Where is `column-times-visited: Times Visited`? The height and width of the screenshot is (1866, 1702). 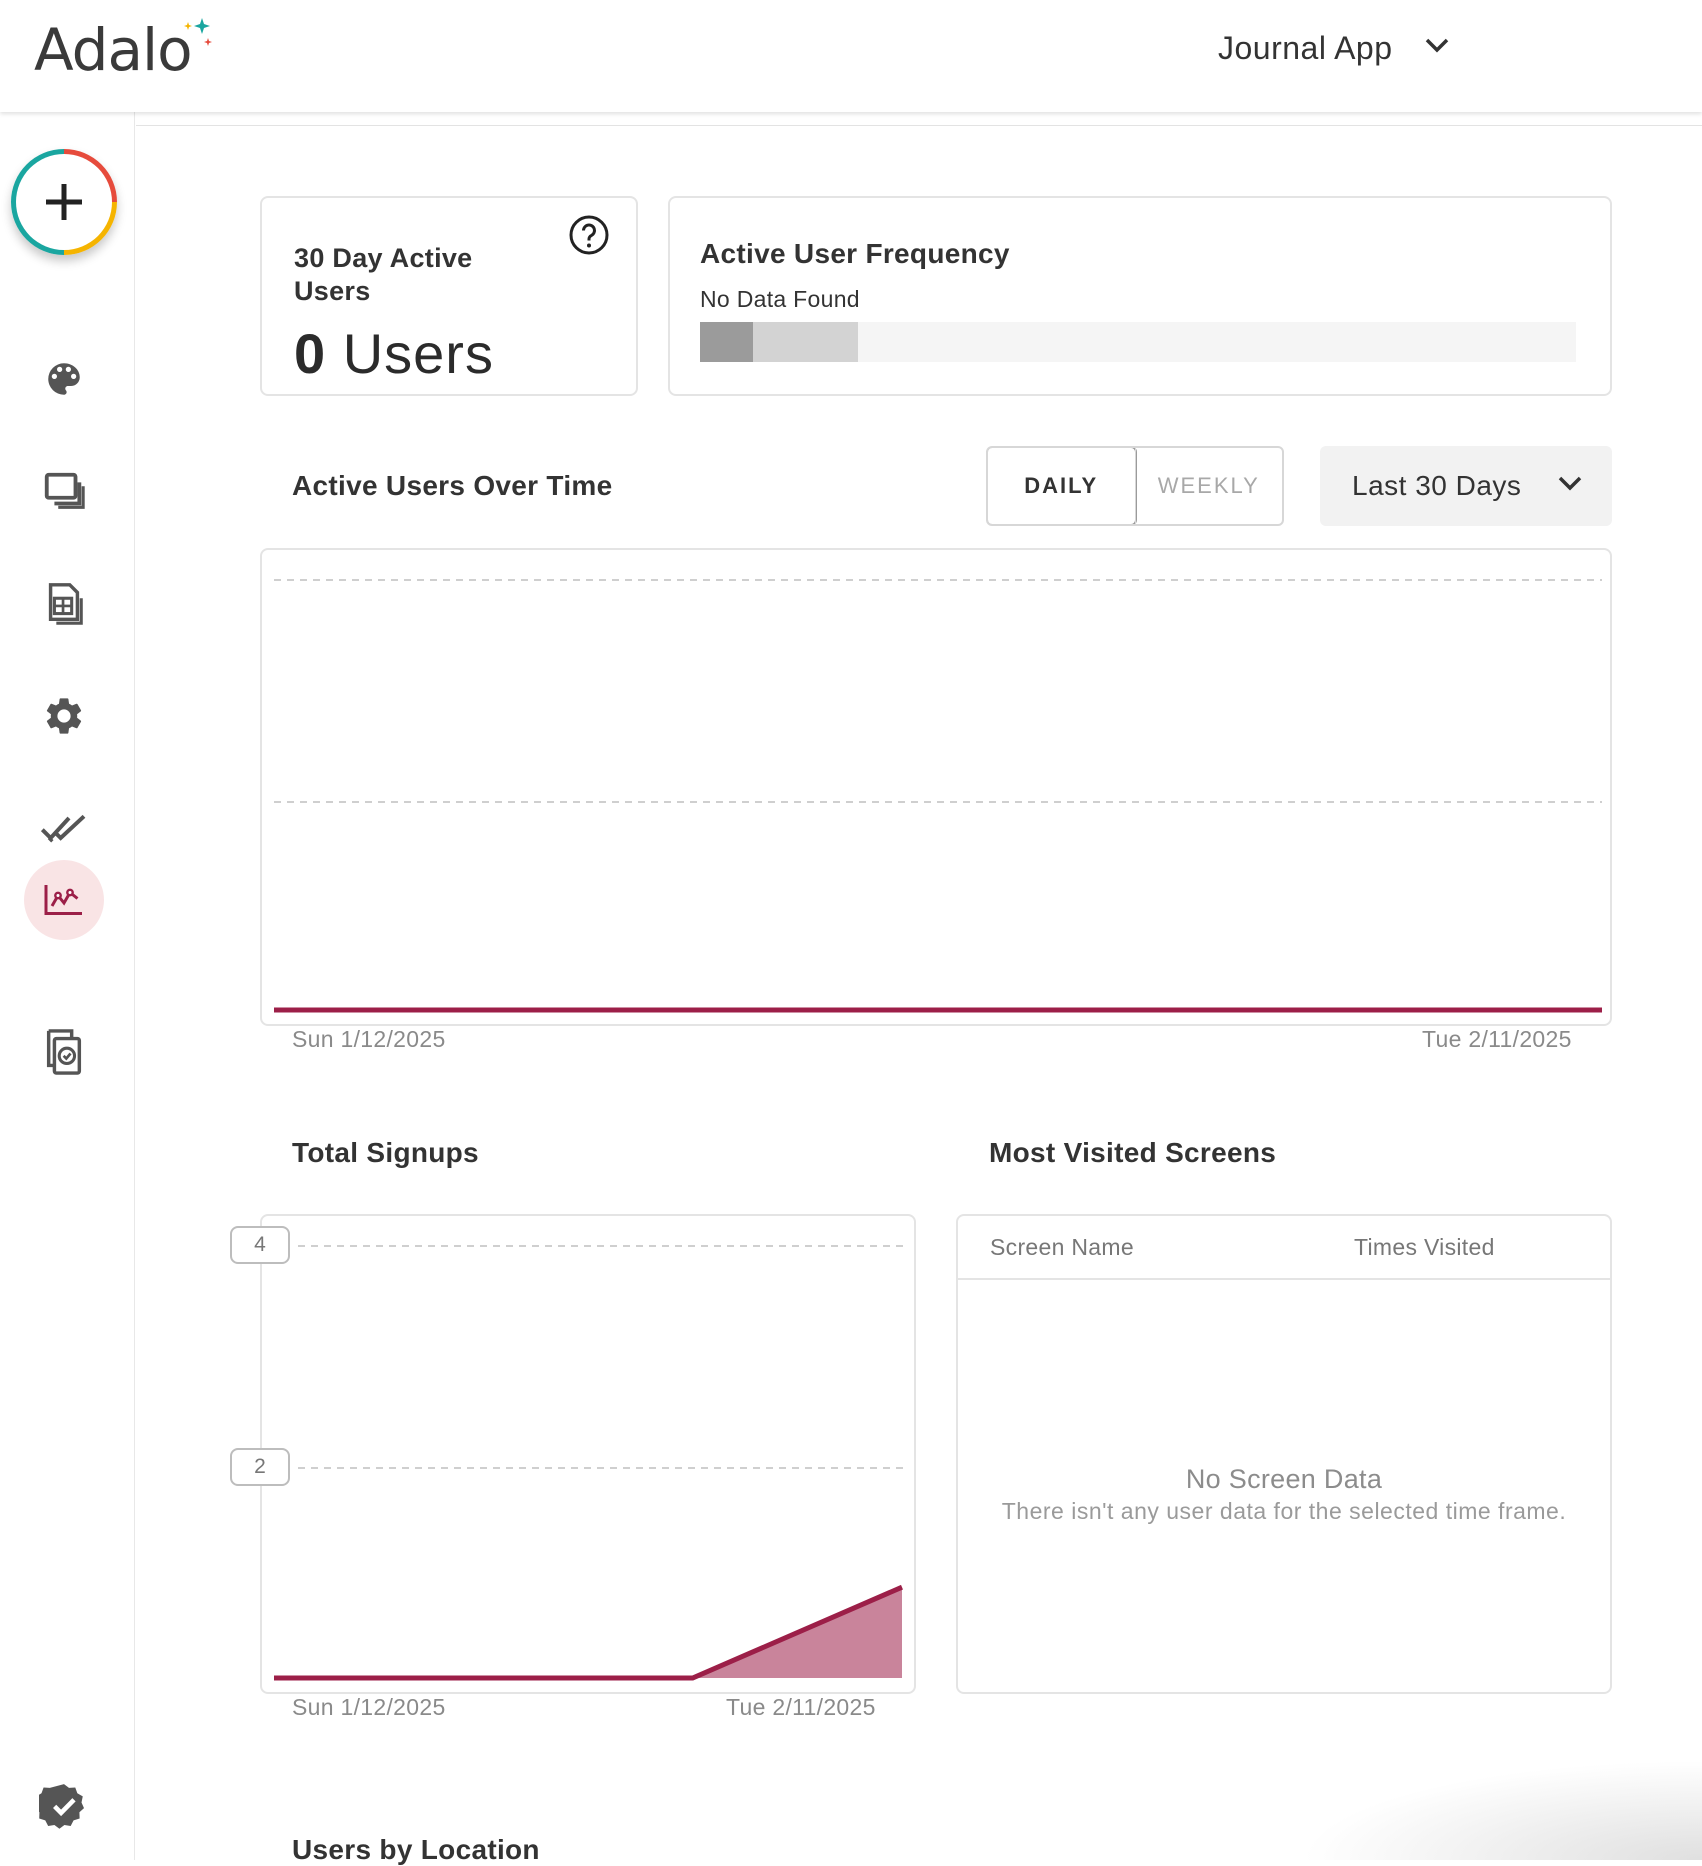 column-times-visited: Times Visited is located at coordinates (1424, 1247).